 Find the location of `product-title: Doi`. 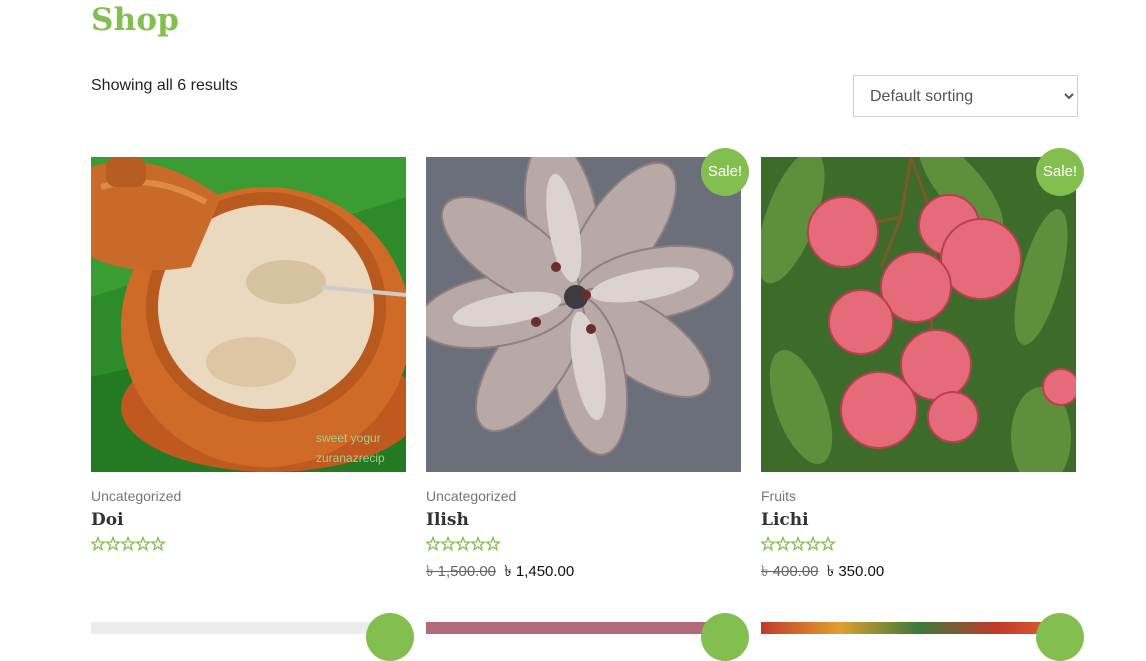

product-title: Doi is located at coordinates (248, 520).